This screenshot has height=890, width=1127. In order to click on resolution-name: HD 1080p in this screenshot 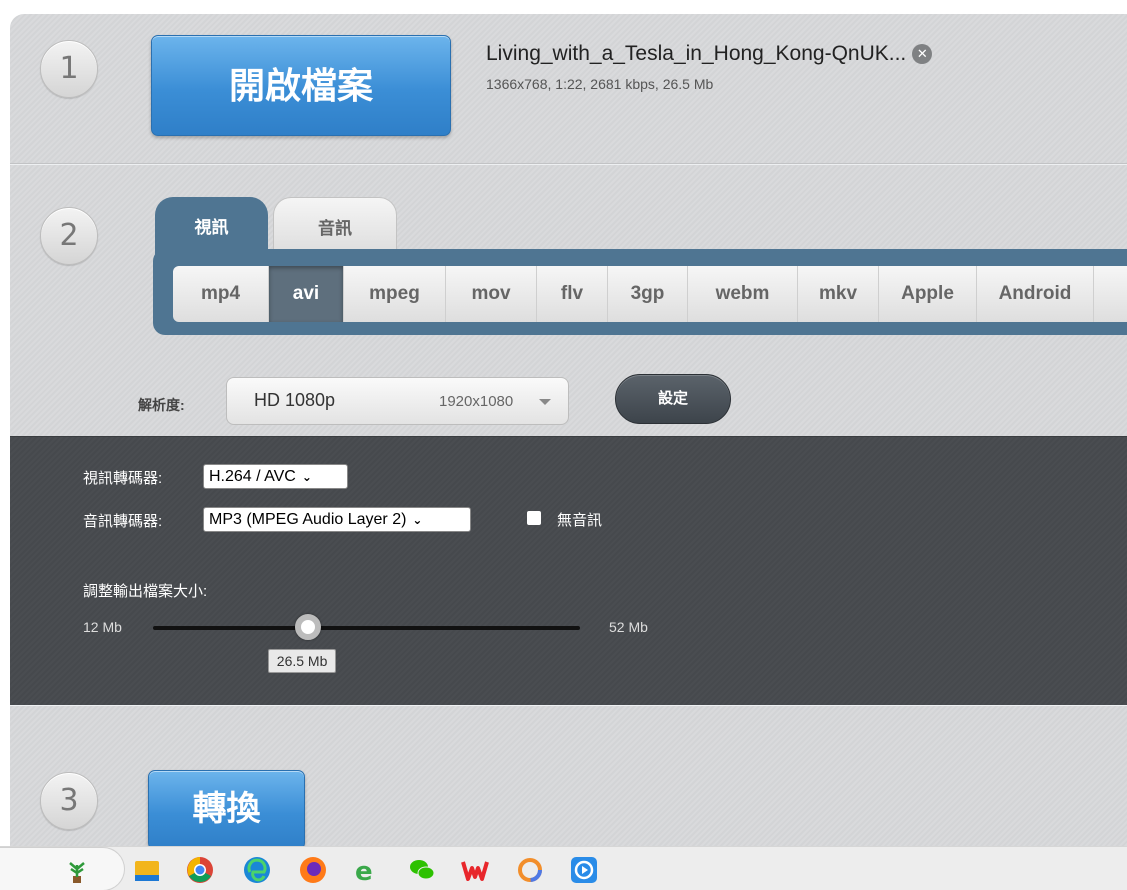, I will do `click(295, 400)`.